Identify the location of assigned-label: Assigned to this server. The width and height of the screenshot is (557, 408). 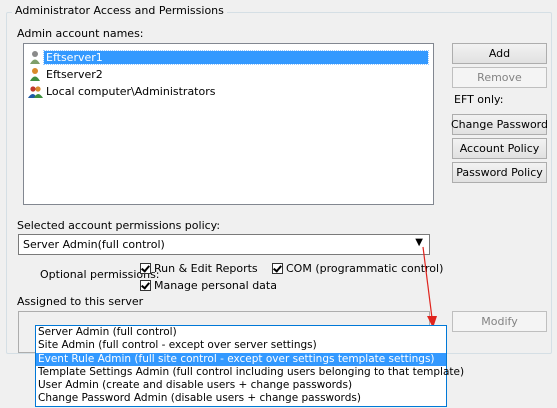
(80, 301).